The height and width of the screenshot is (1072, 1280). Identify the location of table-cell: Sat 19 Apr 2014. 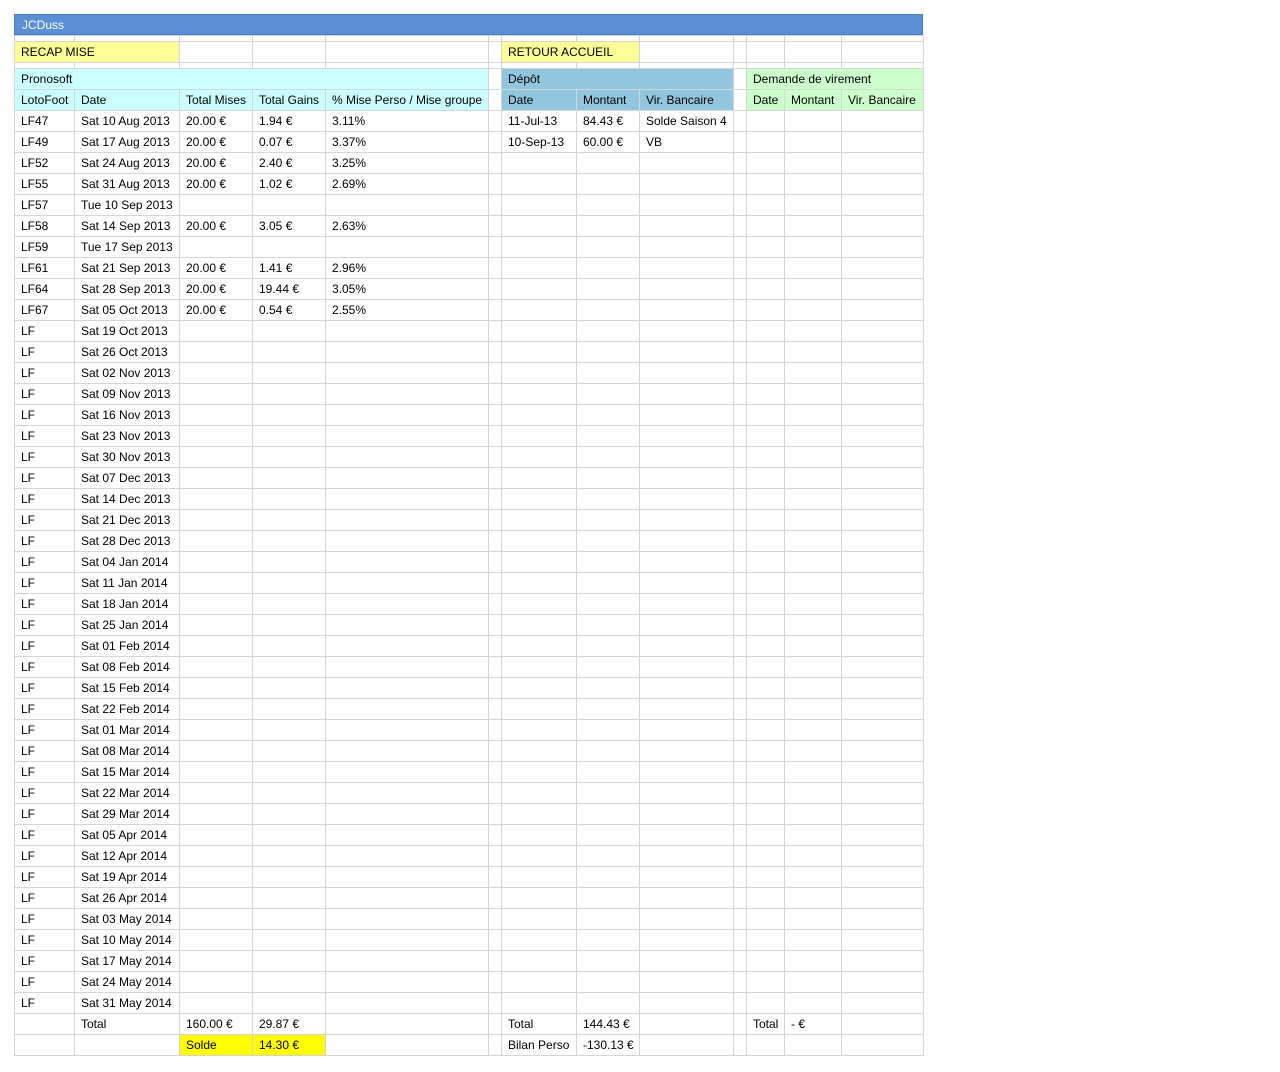
(127, 877).